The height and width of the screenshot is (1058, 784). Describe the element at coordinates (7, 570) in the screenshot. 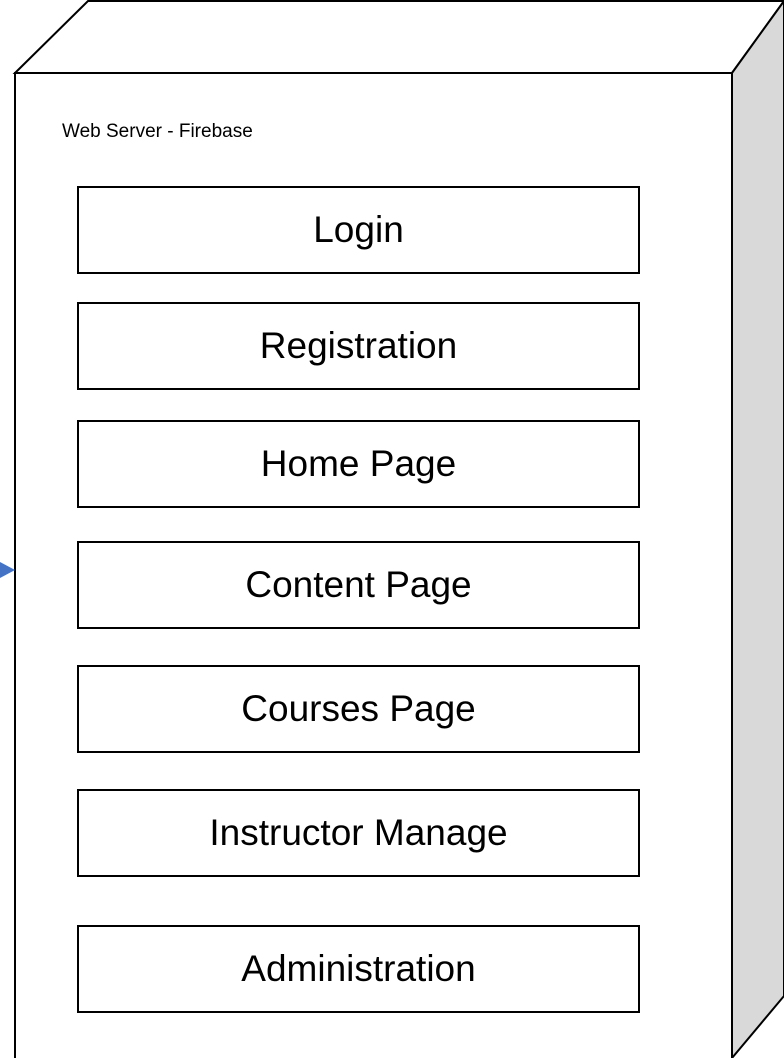

I see `arrowhead-icon` at that location.